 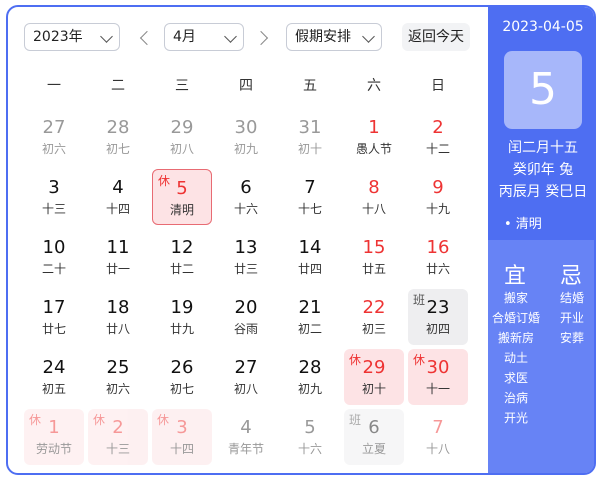 I want to click on day-lunar: 廿七, so click(x=53, y=329).